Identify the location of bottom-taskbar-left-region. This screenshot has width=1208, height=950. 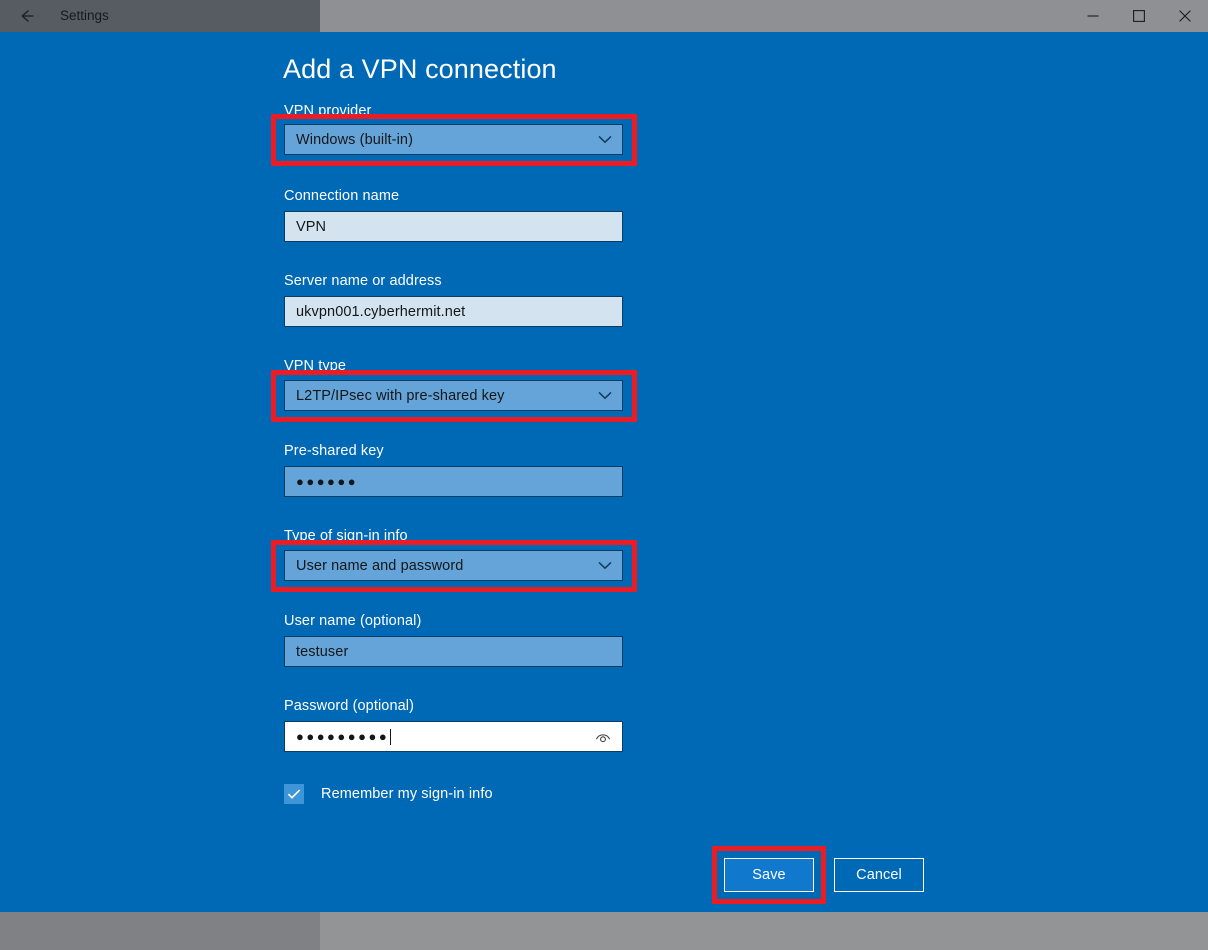
(160, 931).